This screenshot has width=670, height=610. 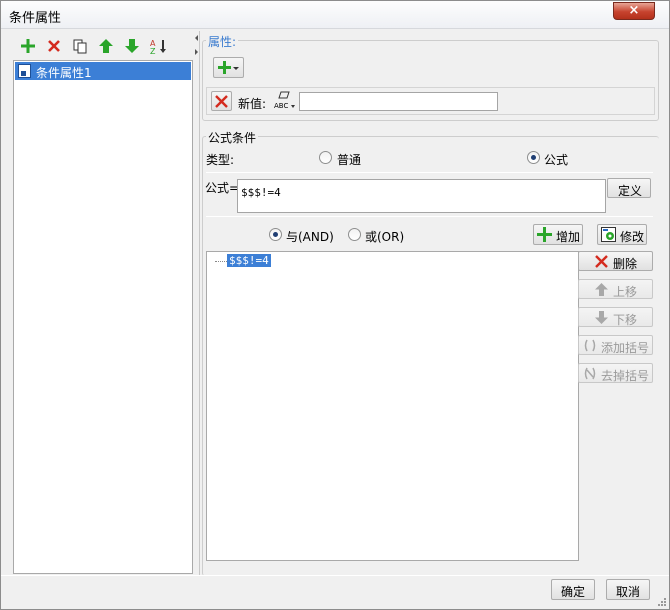 I want to click on move-up-condition-button: 上移, so click(x=615, y=289).